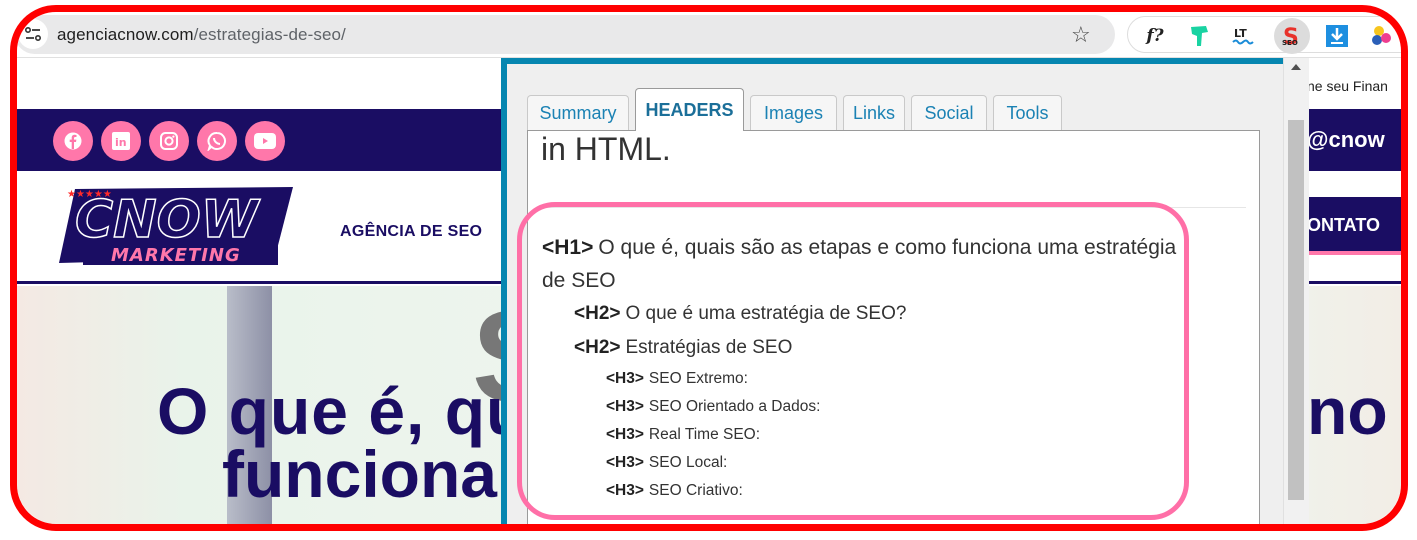 The height and width of the screenshot is (540, 1417). What do you see at coordinates (1347, 411) in the screenshot?
I see `hero-title-line1-end: no` at bounding box center [1347, 411].